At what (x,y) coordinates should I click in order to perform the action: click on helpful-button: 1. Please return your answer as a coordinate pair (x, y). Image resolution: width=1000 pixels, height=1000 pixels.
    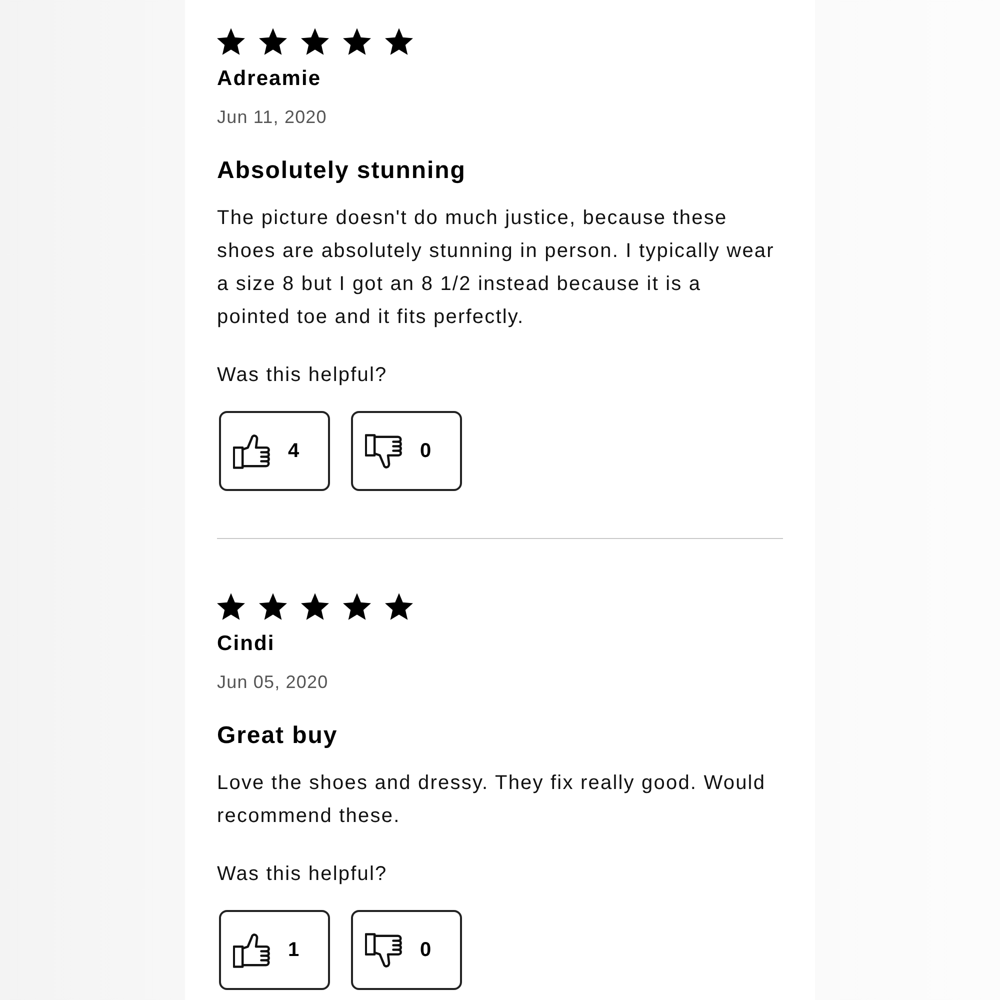
    Looking at the image, I should click on (274, 950).